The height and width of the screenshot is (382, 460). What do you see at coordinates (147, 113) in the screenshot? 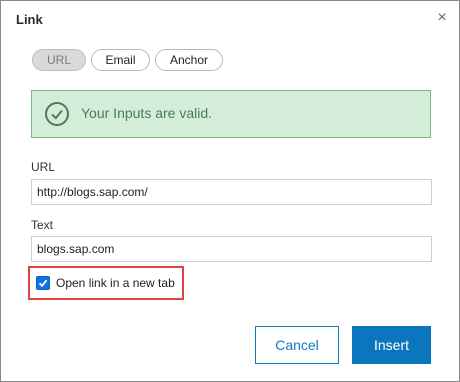
I see `alert-message: Your Inputs are valid.` at bounding box center [147, 113].